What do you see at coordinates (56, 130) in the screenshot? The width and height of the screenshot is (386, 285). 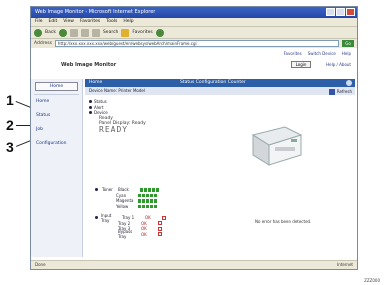 I see `sidebar-item-job: Job` at bounding box center [56, 130].